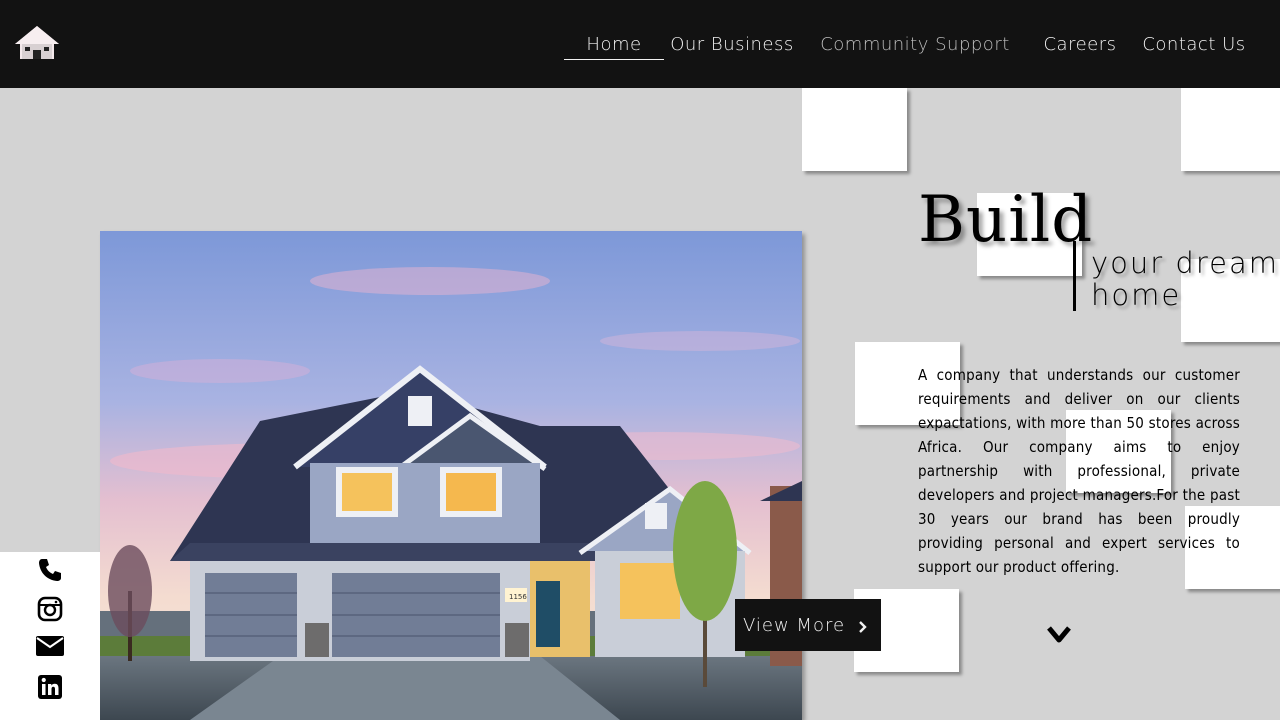 This screenshot has height=720, width=1280. I want to click on house-logo-icon, so click(37, 42).